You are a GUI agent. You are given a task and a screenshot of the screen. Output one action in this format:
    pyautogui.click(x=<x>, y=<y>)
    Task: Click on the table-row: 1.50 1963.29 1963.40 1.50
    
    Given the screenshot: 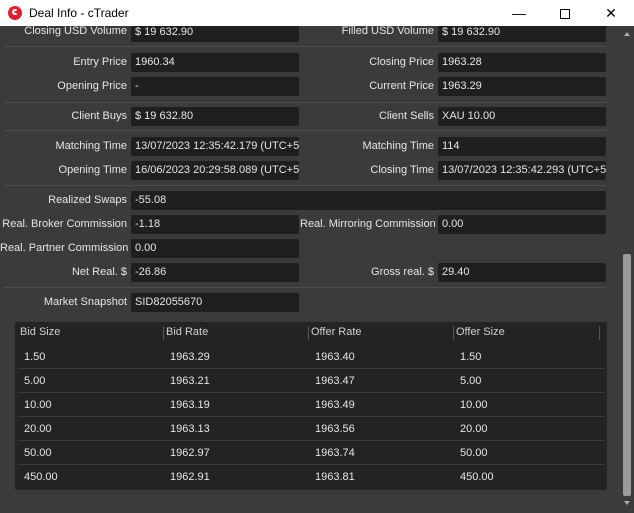 What is the action you would take?
    pyautogui.click(x=311, y=357)
    